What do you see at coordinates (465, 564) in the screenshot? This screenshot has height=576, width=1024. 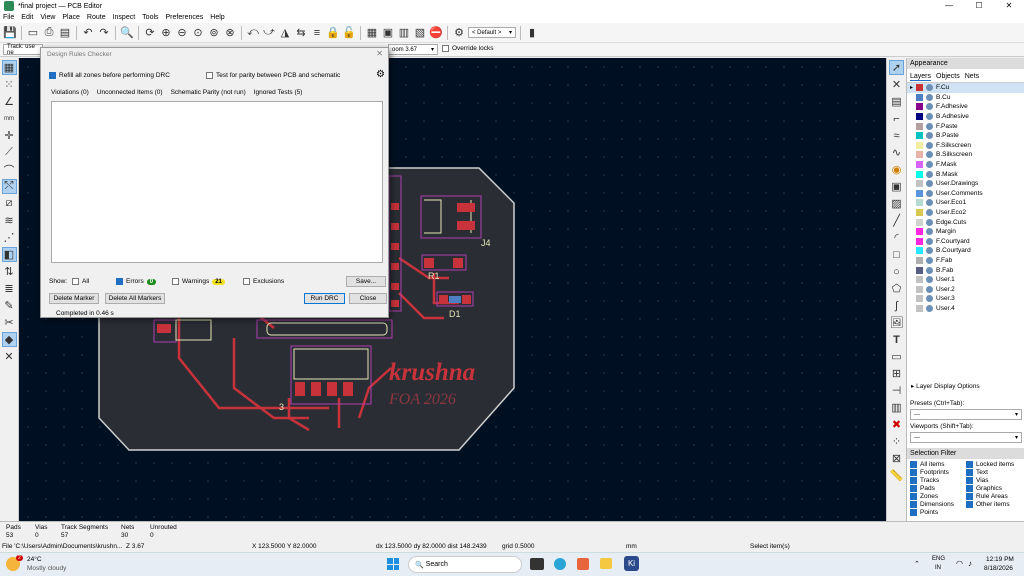 I see `taskbar-search: 🔍 Search` at bounding box center [465, 564].